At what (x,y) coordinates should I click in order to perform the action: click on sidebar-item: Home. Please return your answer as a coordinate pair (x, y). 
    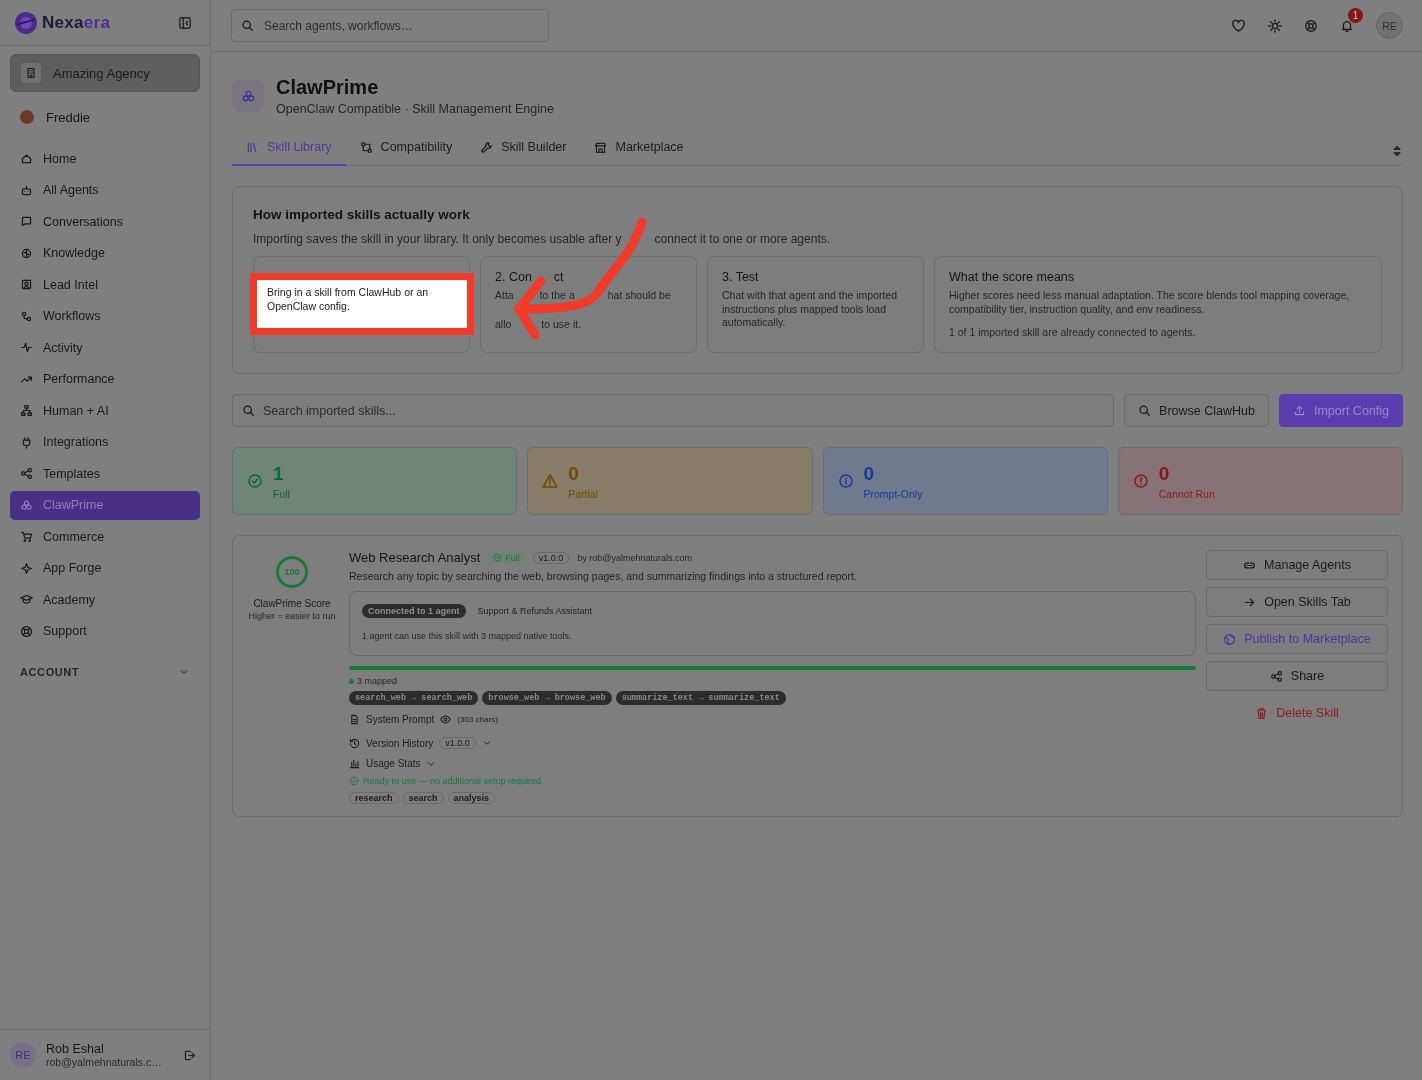
    Looking at the image, I should click on (105, 159).